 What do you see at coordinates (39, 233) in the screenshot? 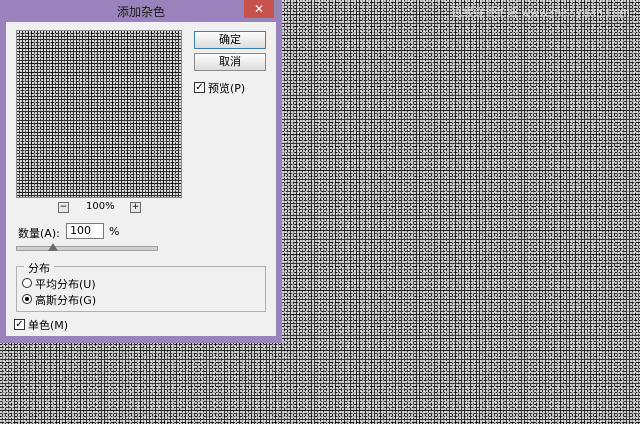
I see `amount-label: 数量(A):` at bounding box center [39, 233].